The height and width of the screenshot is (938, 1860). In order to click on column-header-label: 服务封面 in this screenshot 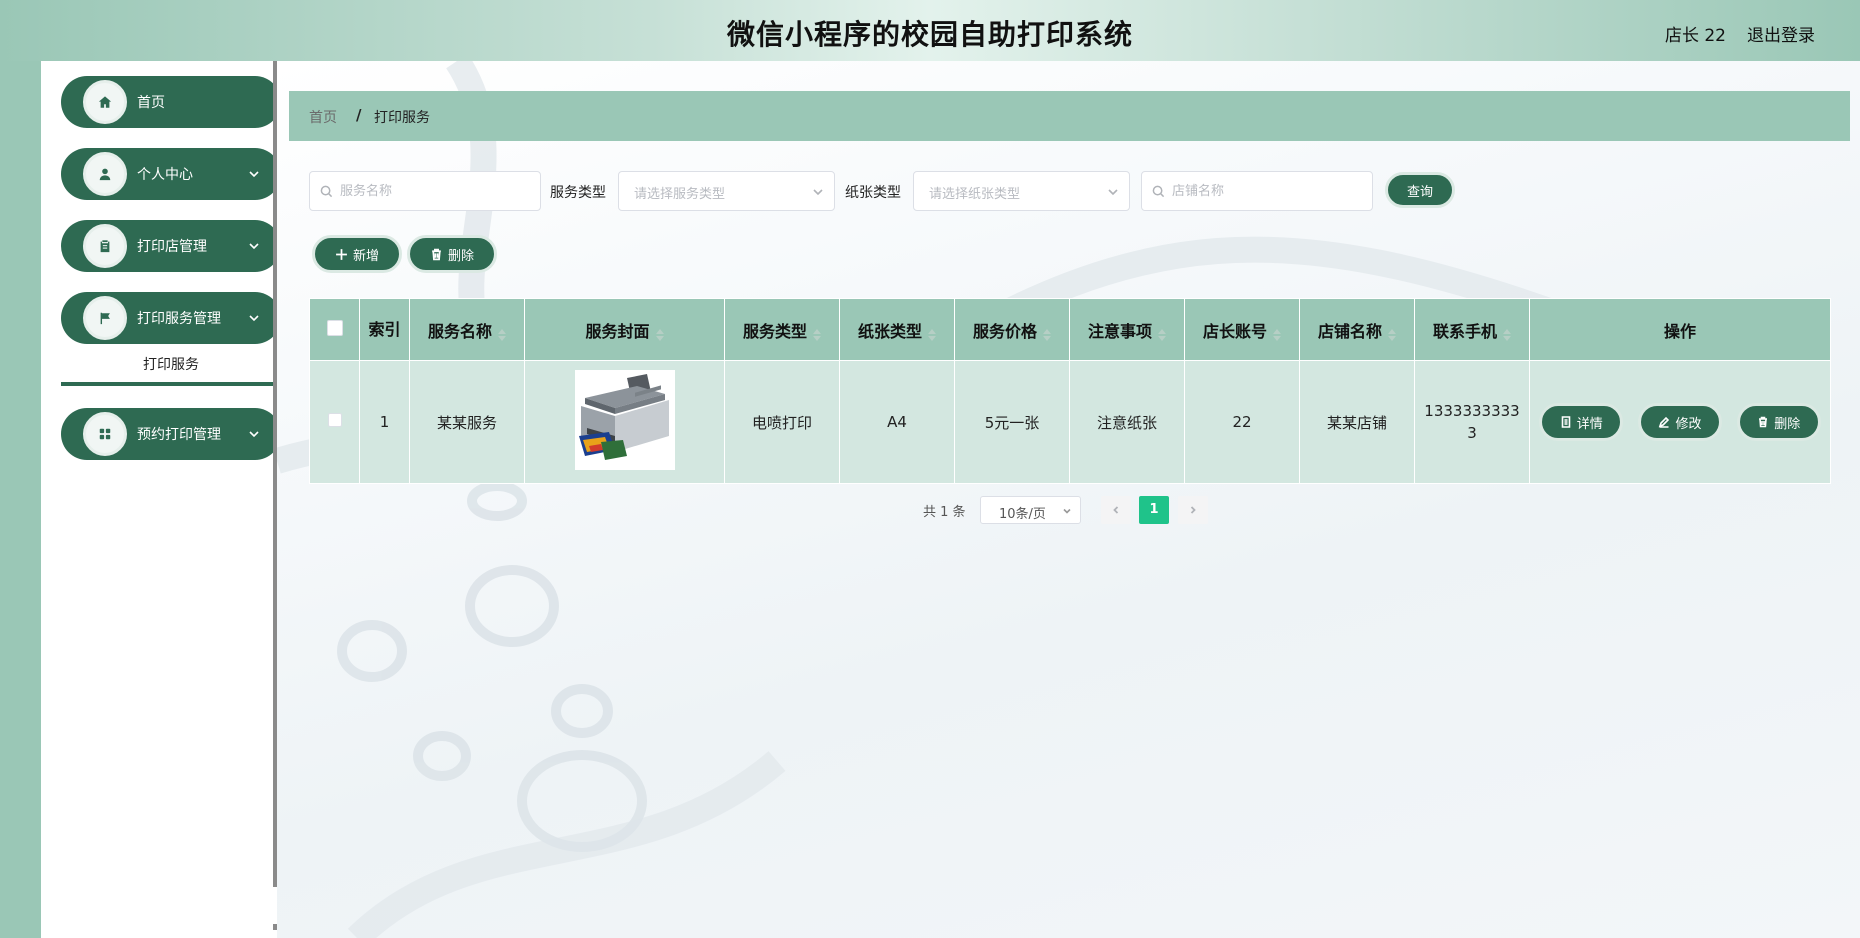, I will do `click(617, 331)`.